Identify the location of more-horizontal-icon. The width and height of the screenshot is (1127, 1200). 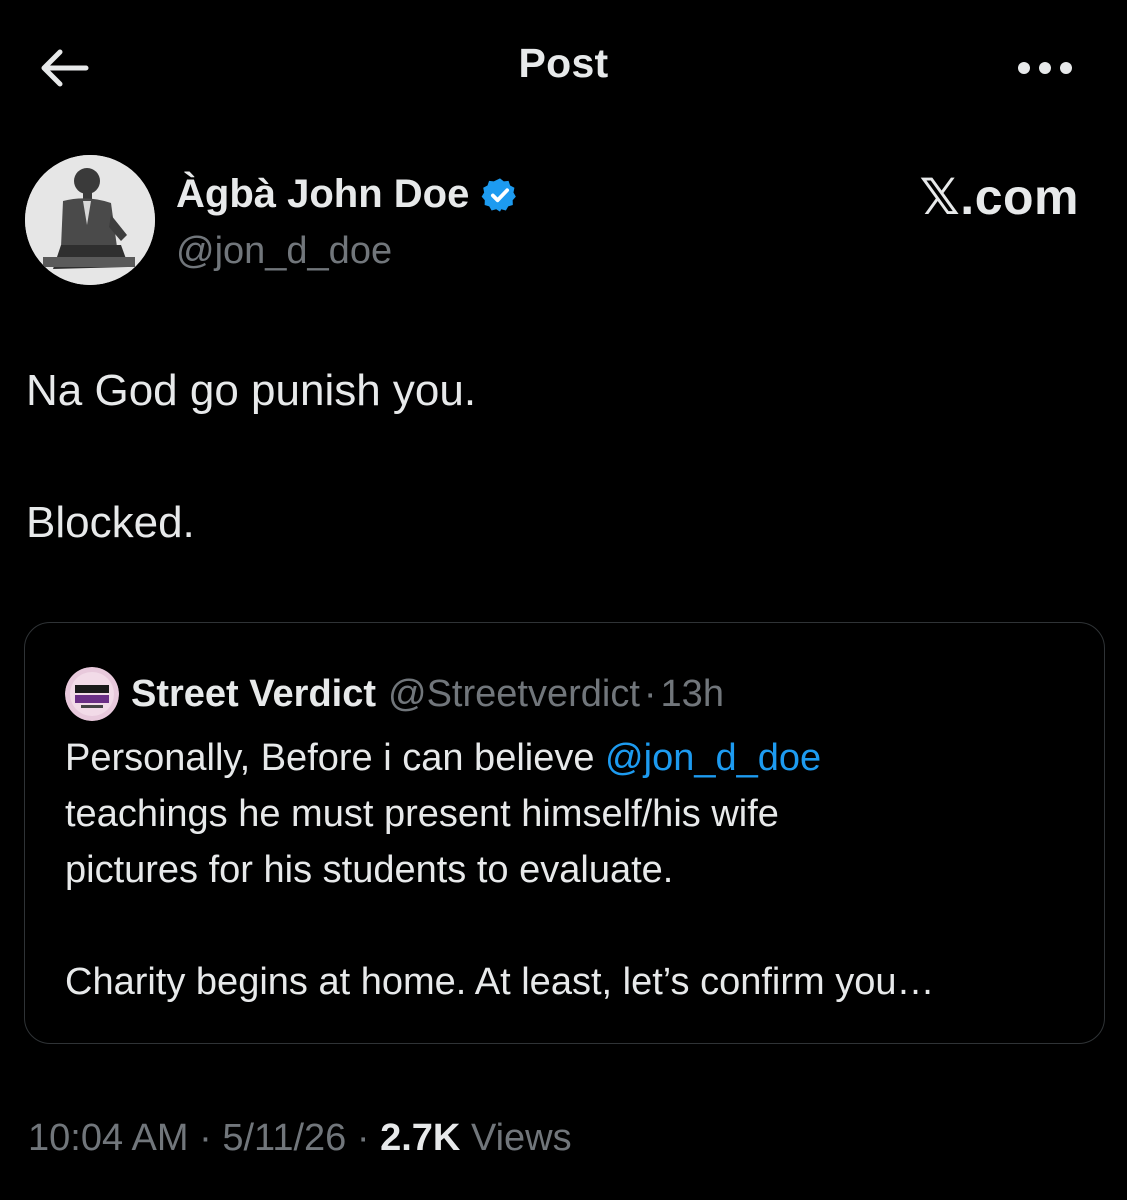
(1045, 68).